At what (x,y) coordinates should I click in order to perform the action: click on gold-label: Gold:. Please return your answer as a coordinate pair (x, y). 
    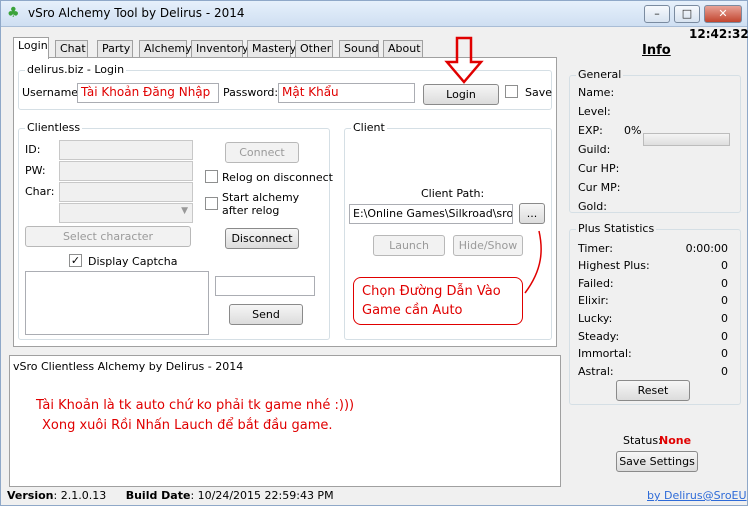
    Looking at the image, I should click on (592, 206).